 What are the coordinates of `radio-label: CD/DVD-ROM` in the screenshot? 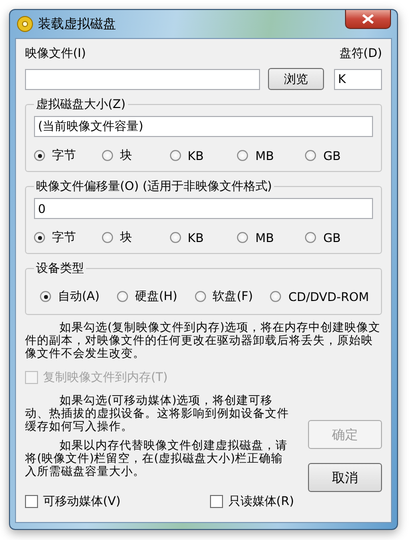 It's located at (328, 297).